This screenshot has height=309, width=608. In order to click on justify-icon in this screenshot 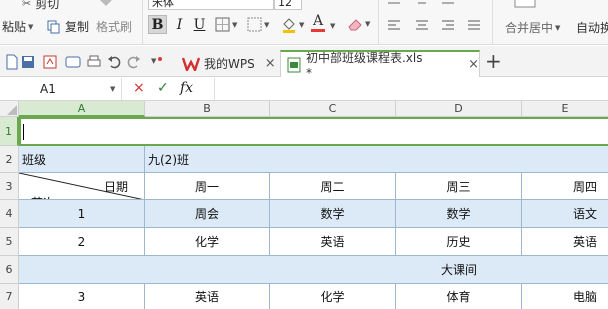, I will do `click(474, 25)`.